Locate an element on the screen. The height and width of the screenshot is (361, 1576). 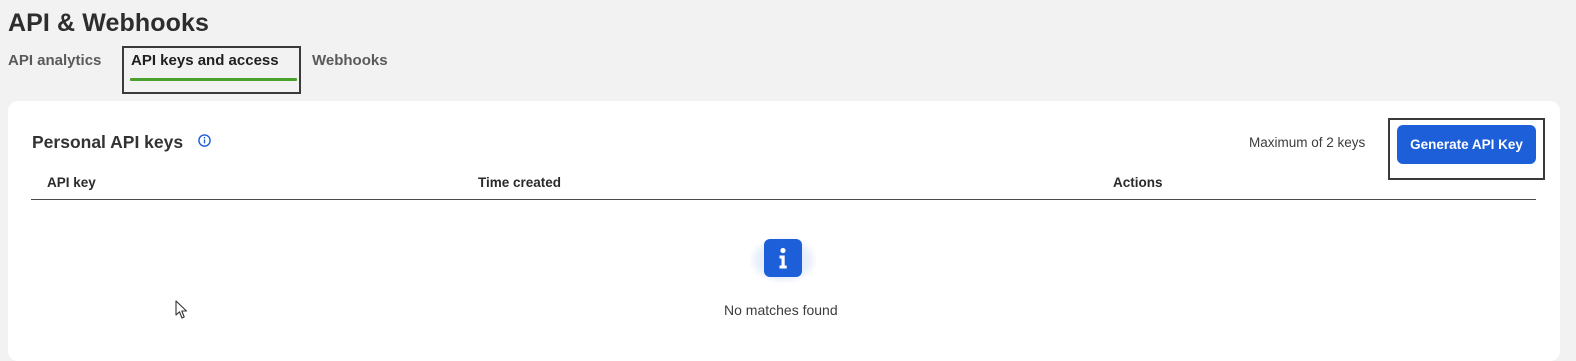
key-limit-text: Maximum of 2 keys is located at coordinates (1307, 142).